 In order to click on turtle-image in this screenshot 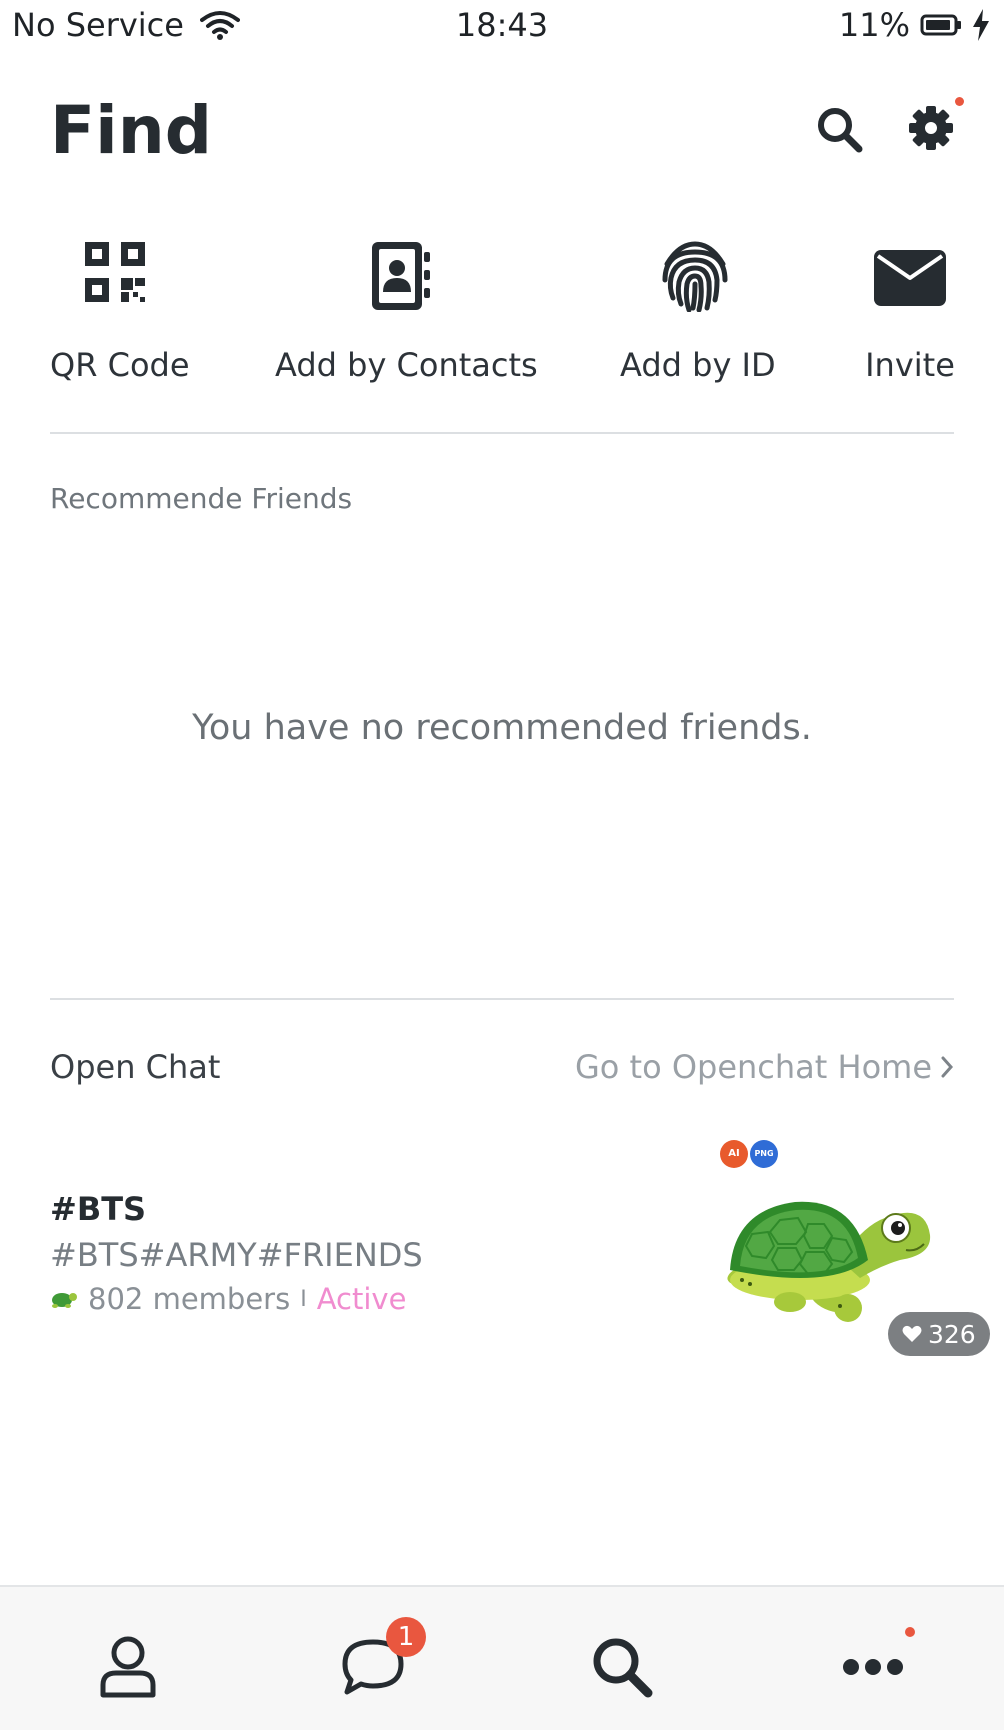, I will do `click(829, 1261)`.